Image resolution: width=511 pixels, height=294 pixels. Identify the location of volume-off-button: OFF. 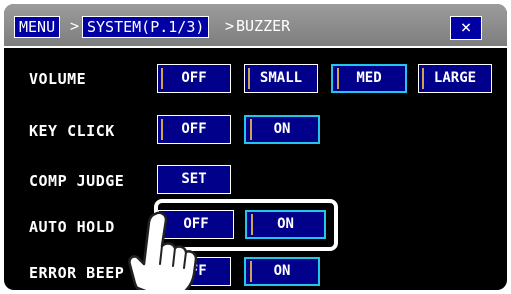
(194, 78).